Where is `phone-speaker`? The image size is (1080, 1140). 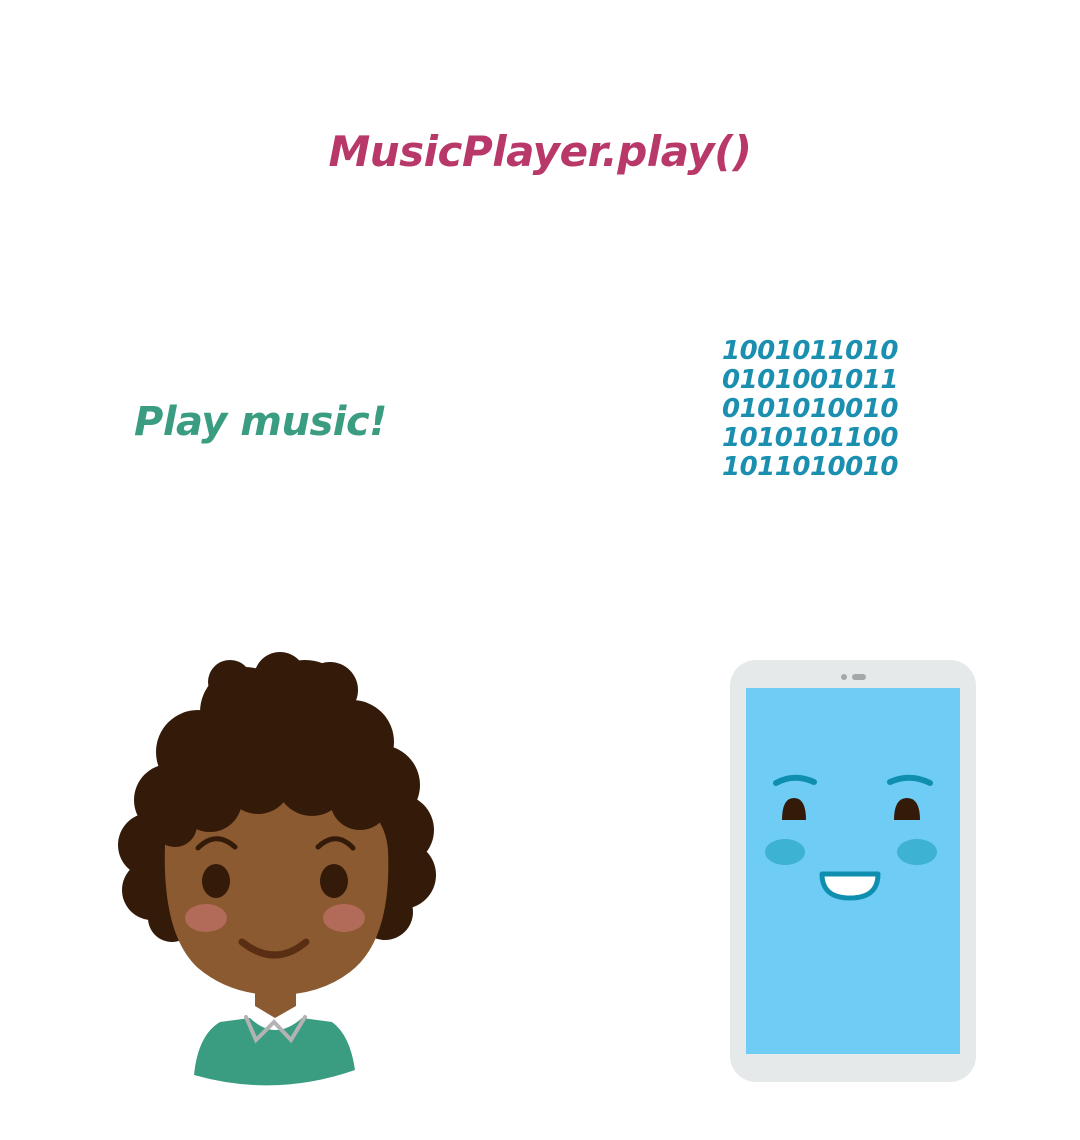 phone-speaker is located at coordinates (859, 677).